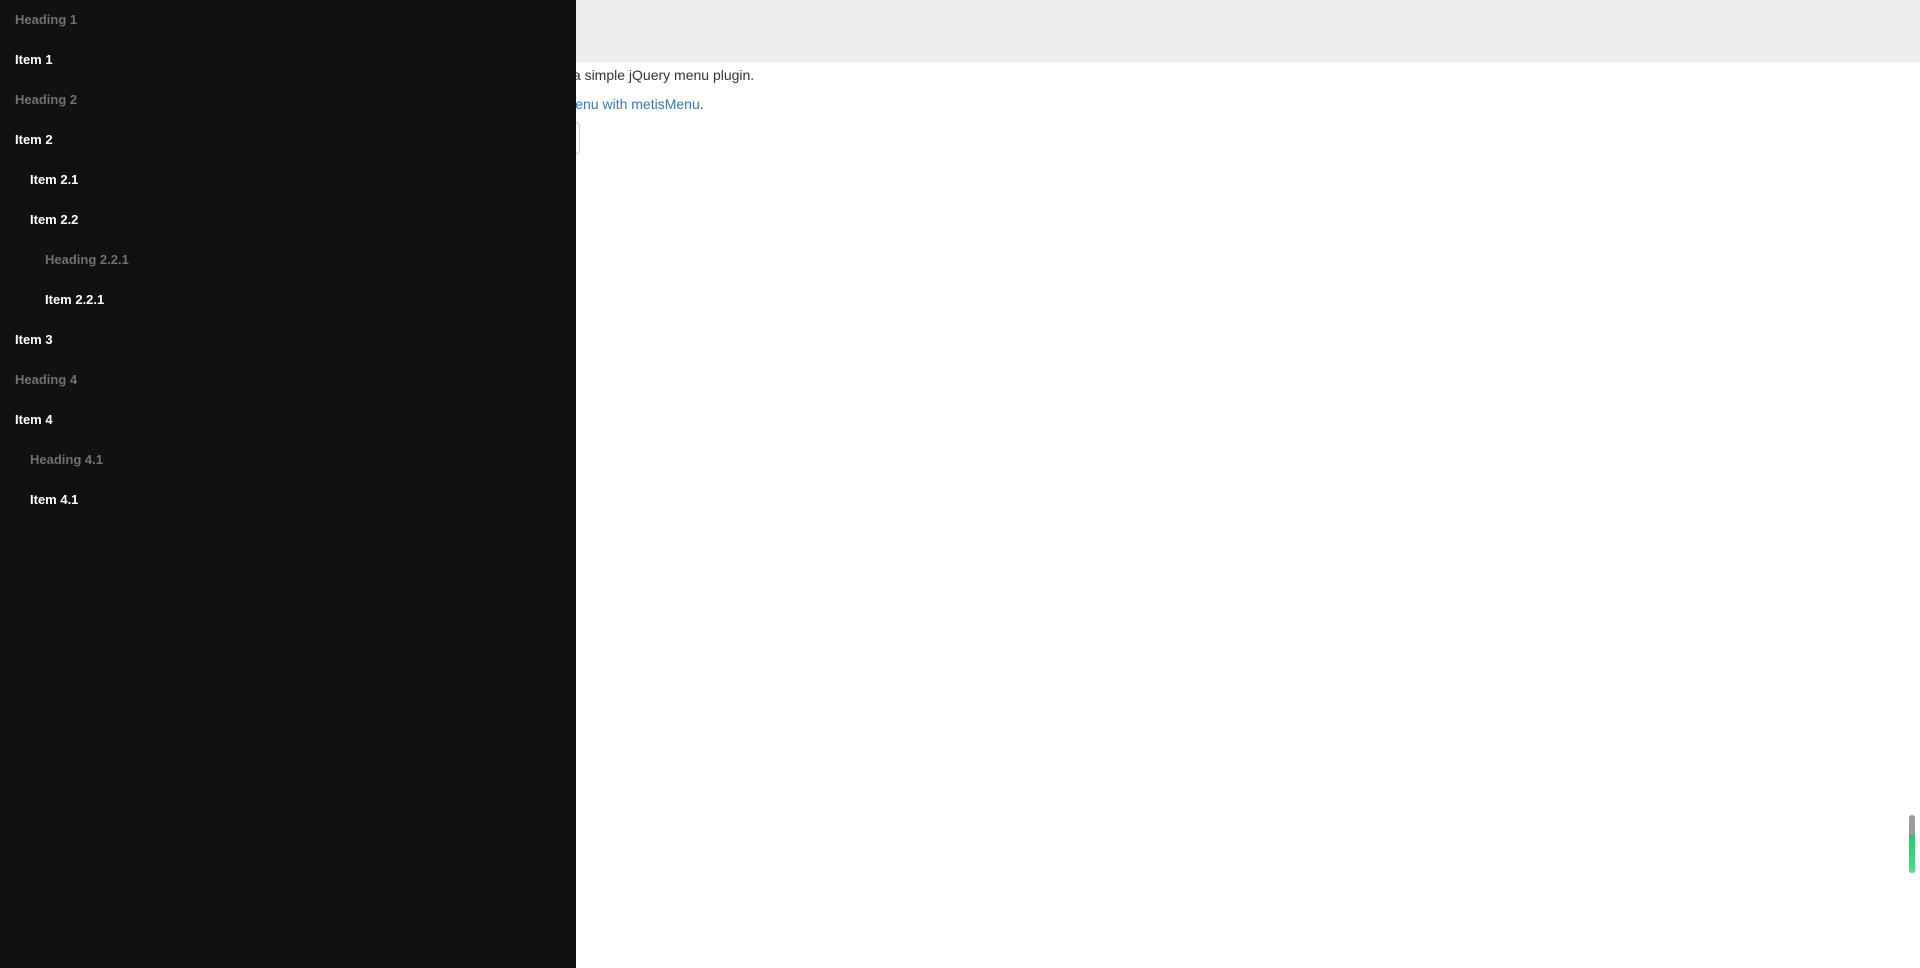 The width and height of the screenshot is (1920, 968). Describe the element at coordinates (87, 259) in the screenshot. I see `sidebar-heading-2-2-1: Heading 2.2.1` at that location.